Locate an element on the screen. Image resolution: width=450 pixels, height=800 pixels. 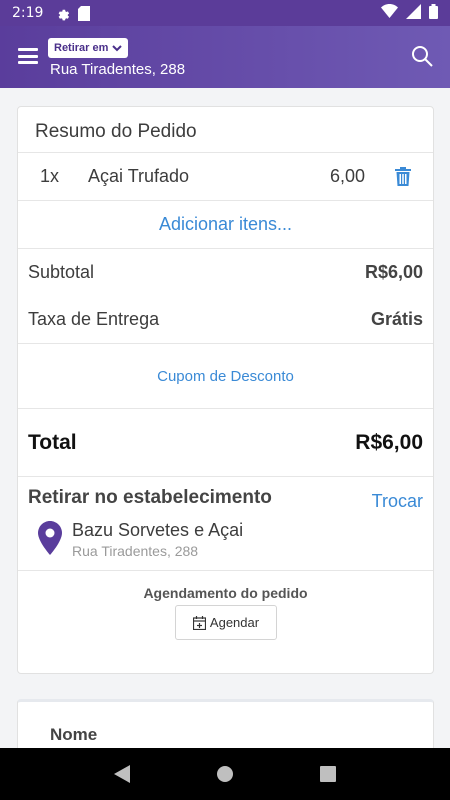
store-address: Rua Tiradentes, 288 is located at coordinates (135, 551).